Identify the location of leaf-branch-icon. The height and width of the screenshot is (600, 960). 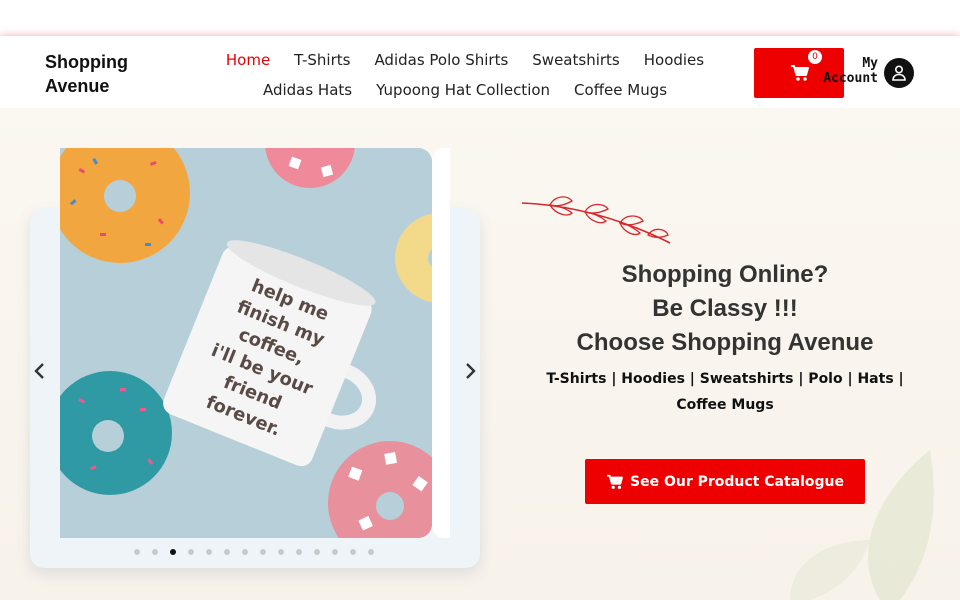
(596, 220).